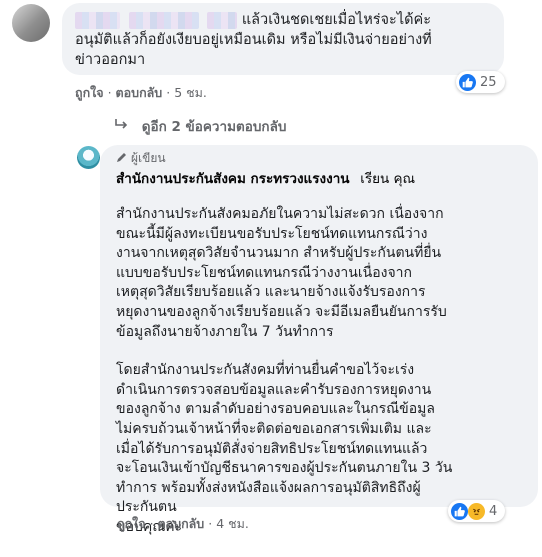 The width and height of the screenshot is (542, 557). What do you see at coordinates (31, 23) in the screenshot?
I see `commenter-avatar` at bounding box center [31, 23].